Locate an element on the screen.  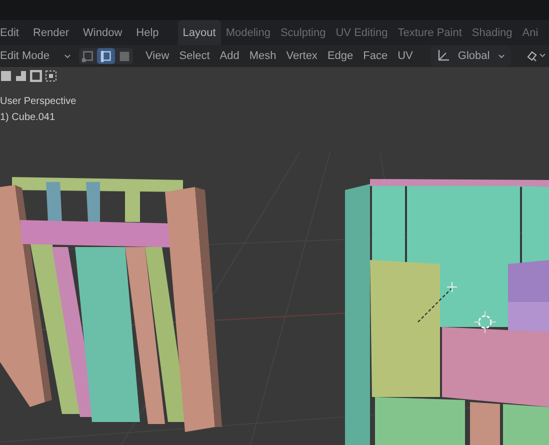
workspace-tab: Layout is located at coordinates (199, 32).